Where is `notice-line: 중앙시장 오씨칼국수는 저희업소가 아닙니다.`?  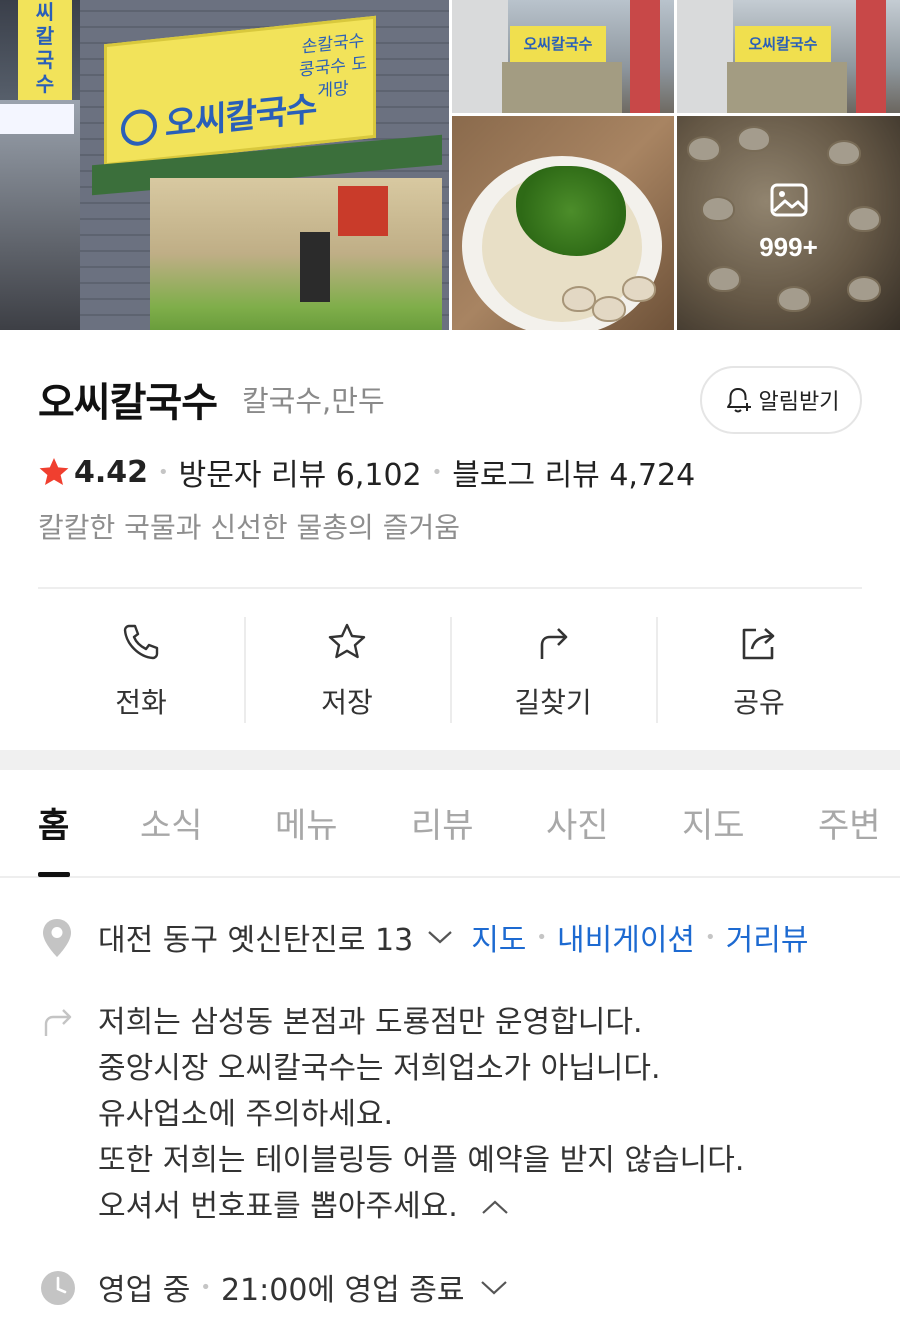 notice-line: 중앙시장 오씨칼국수는 저희업소가 아닙니다. is located at coordinates (379, 1068).